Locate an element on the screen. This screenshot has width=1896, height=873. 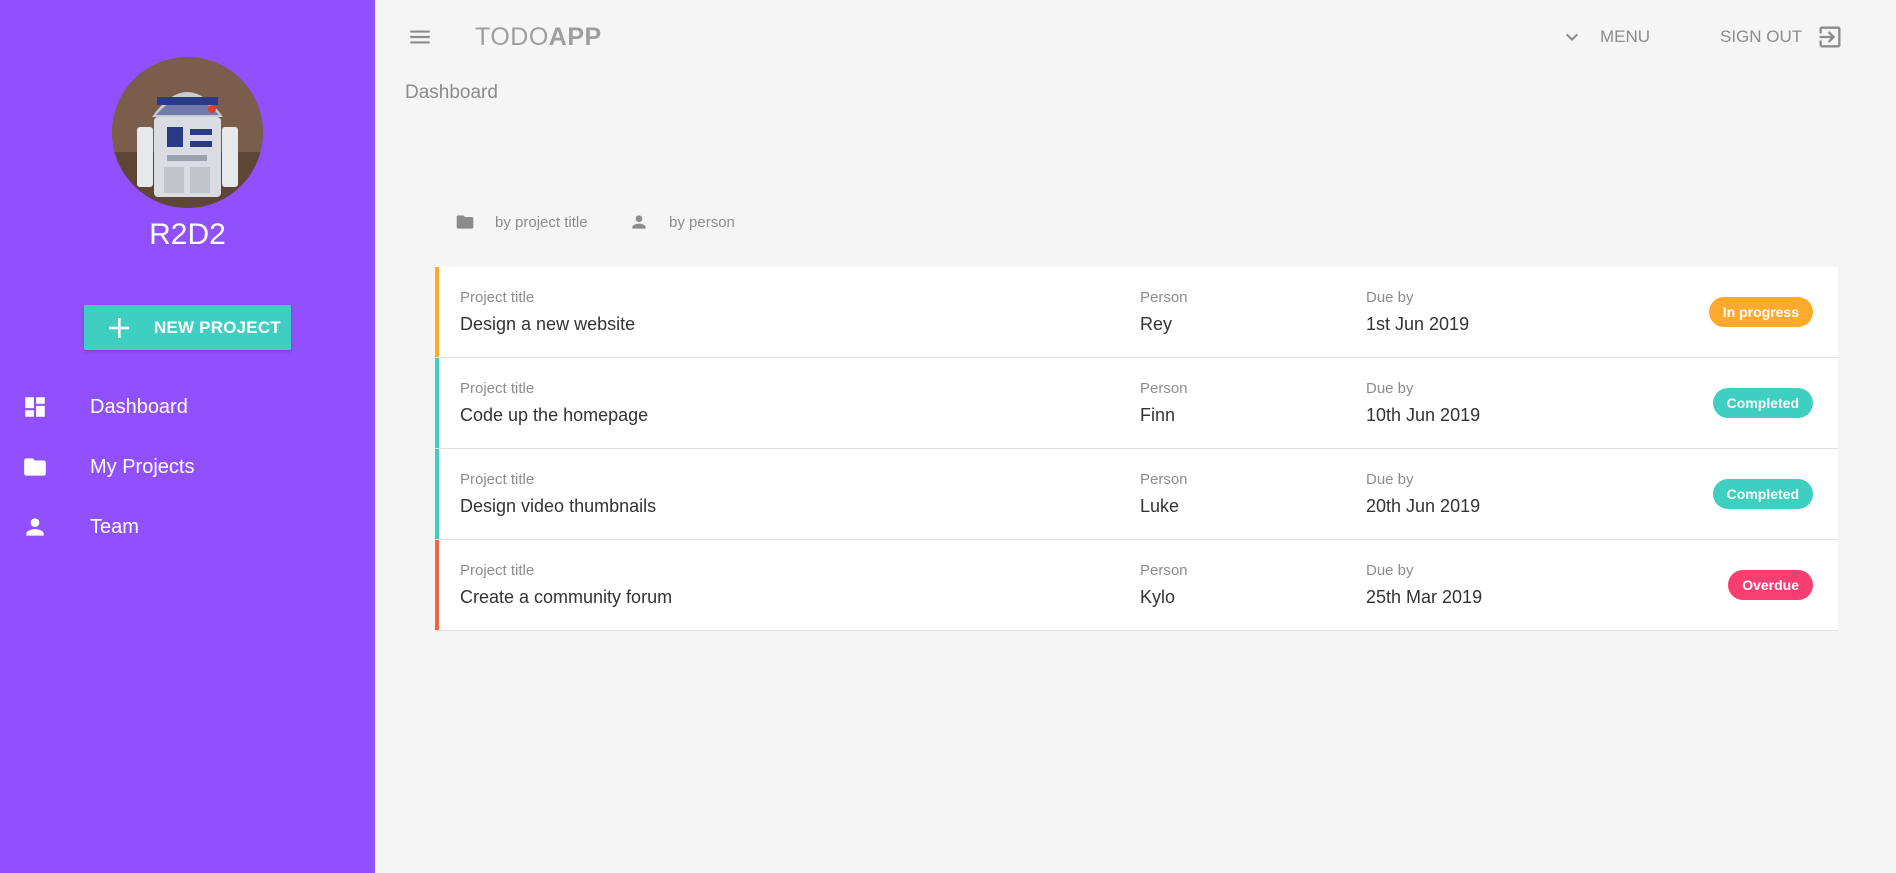
due-date: 20th Jun 2019 is located at coordinates (1423, 506).